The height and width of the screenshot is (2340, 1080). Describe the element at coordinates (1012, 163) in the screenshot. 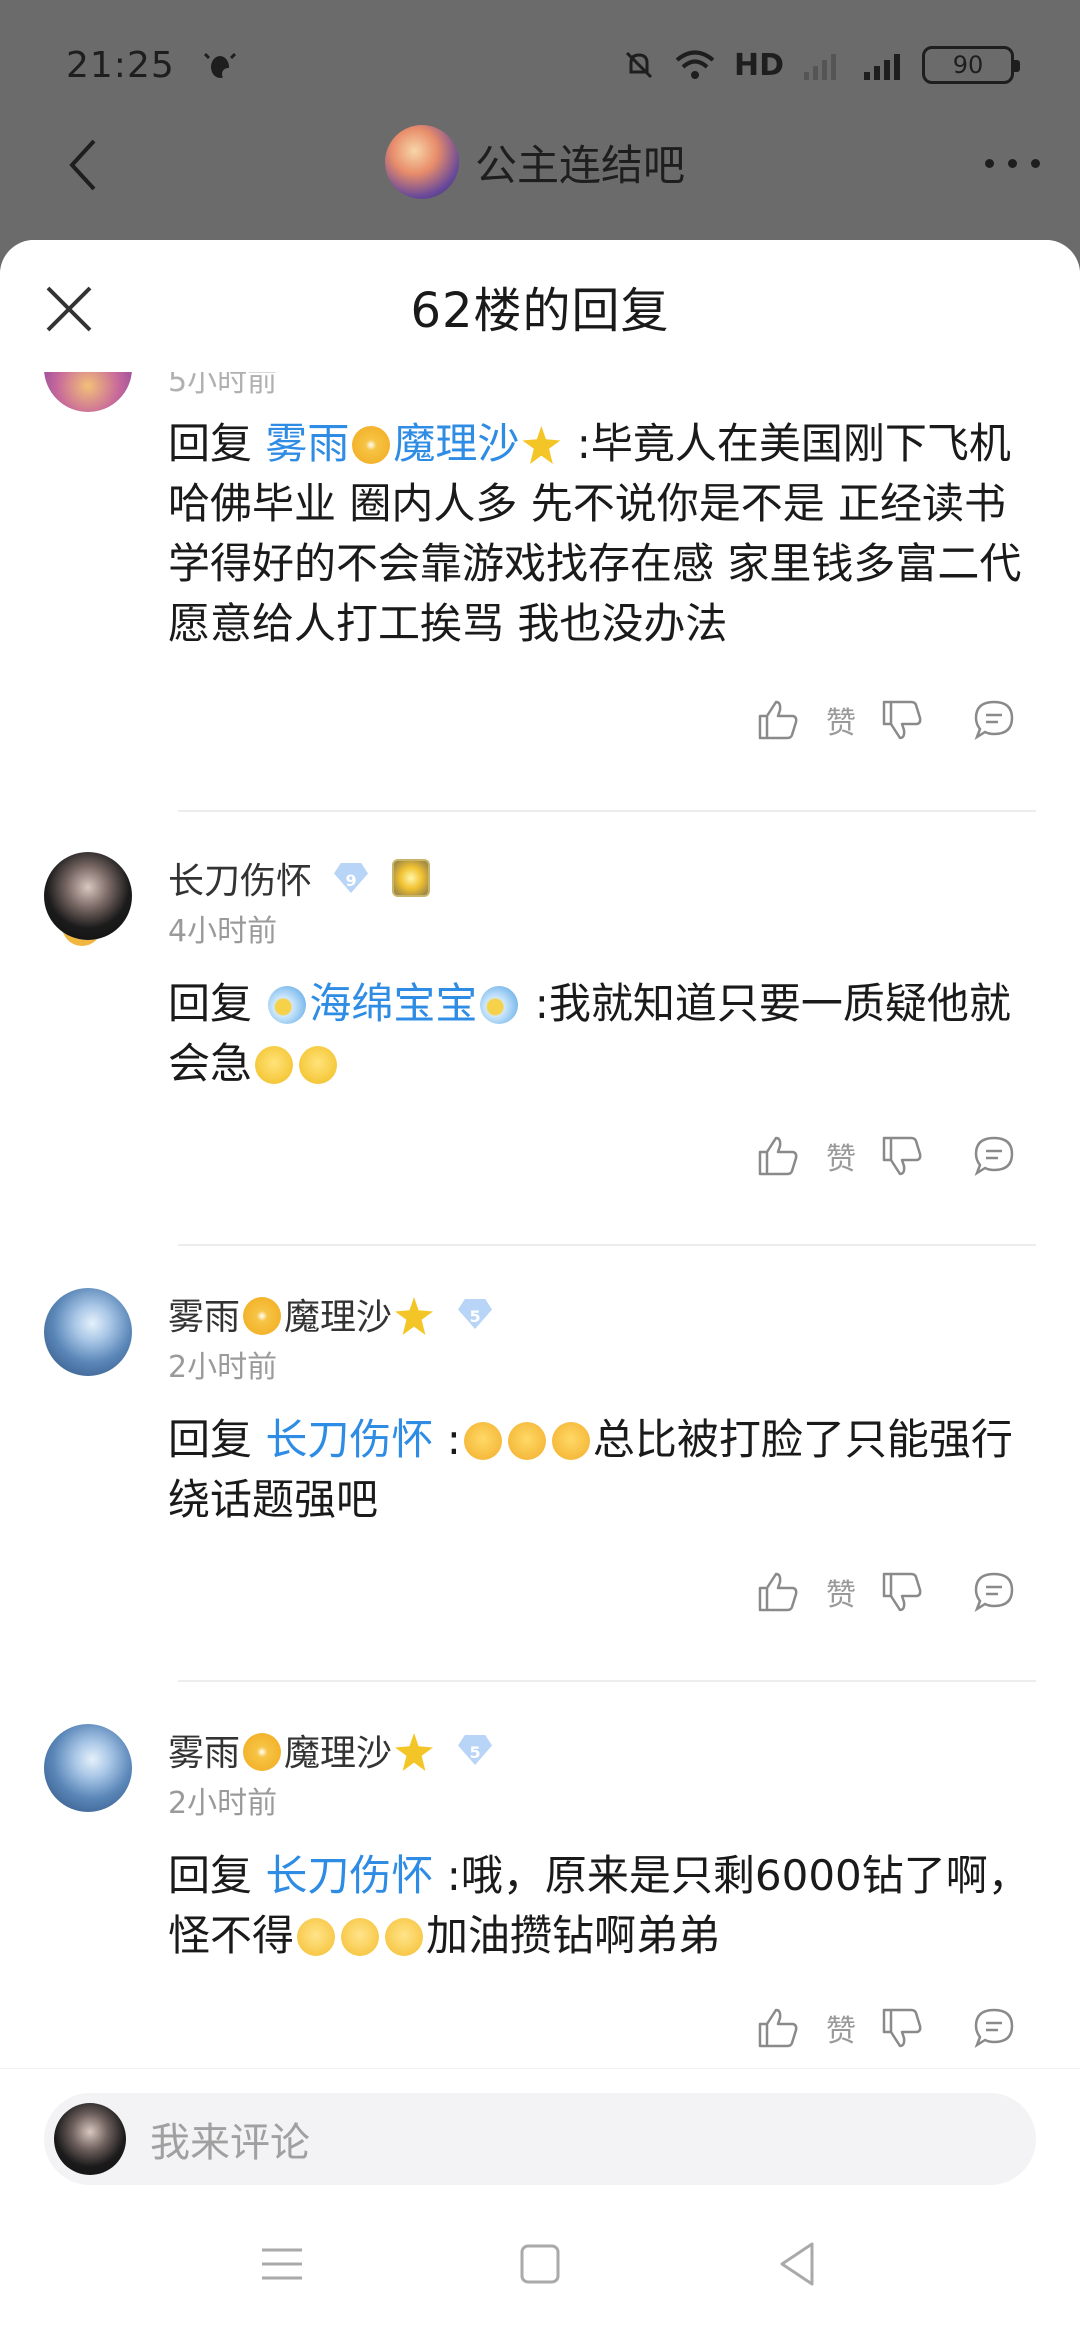

I see `more-dots-icon` at that location.